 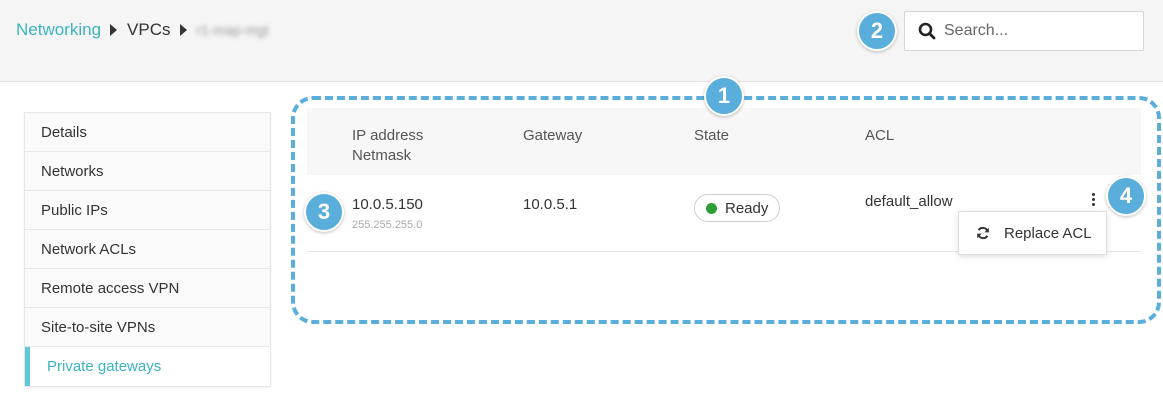 What do you see at coordinates (147, 327) in the screenshot?
I see `sidebar-item-site-to-site-vpns: Site-to-site VPNs` at bounding box center [147, 327].